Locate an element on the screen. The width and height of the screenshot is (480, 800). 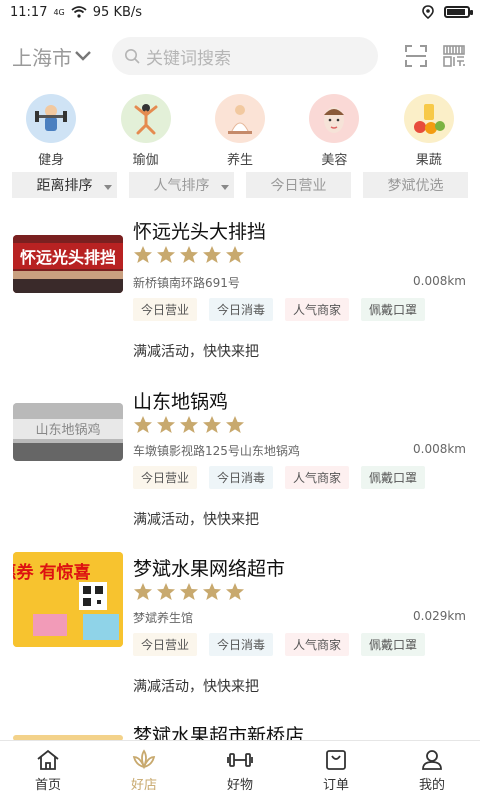
shop-thumbnail: 怀远光头排挡 is located at coordinates (68, 264).